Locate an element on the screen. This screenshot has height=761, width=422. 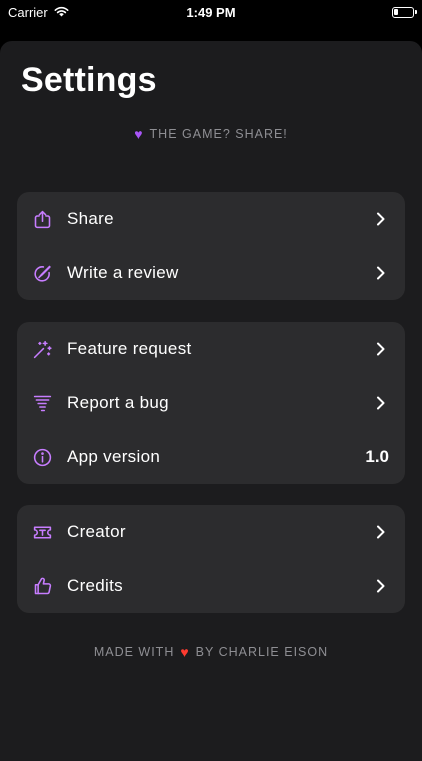
status-time: 1:49 PM is located at coordinates (211, 12).